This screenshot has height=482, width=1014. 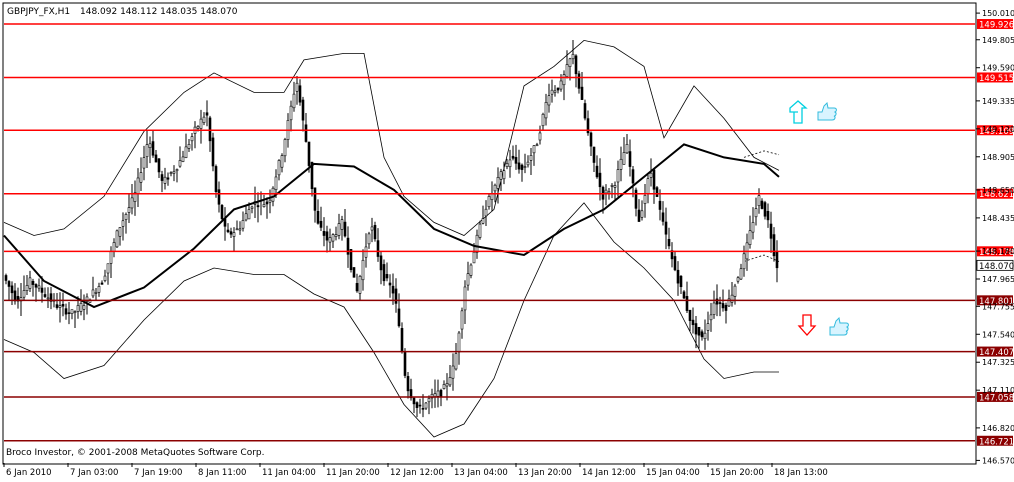 What do you see at coordinates (998, 251) in the screenshot?
I see `price-tick-label: 148.180` at bounding box center [998, 251].